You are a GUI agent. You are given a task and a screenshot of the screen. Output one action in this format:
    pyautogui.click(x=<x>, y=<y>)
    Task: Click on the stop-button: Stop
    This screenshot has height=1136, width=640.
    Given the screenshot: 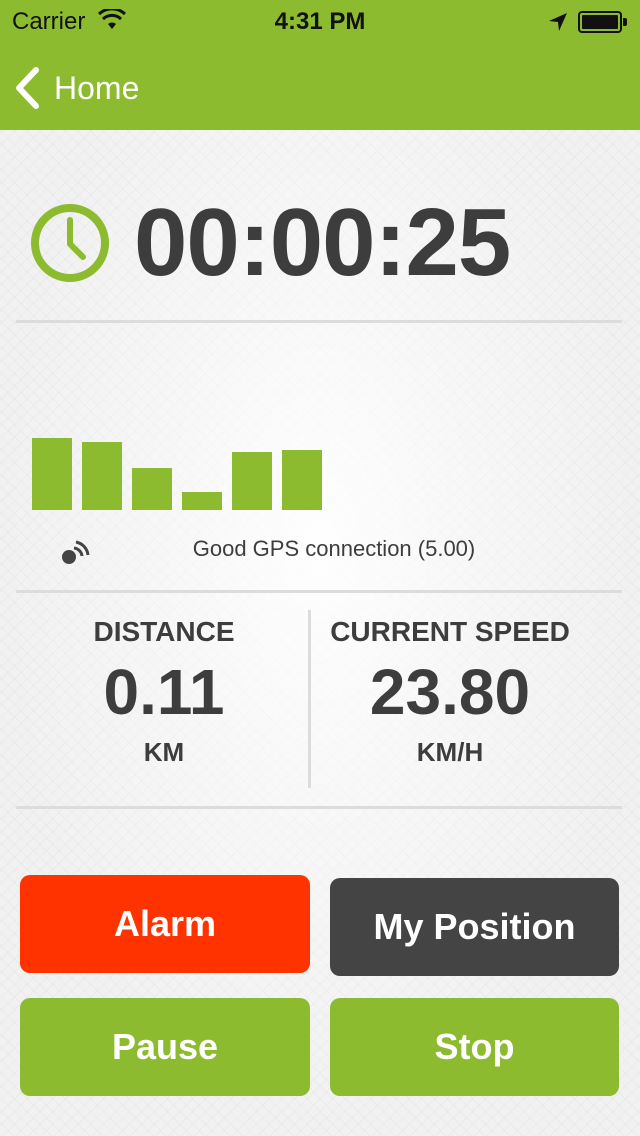 What is the action you would take?
    pyautogui.click(x=474, y=1047)
    